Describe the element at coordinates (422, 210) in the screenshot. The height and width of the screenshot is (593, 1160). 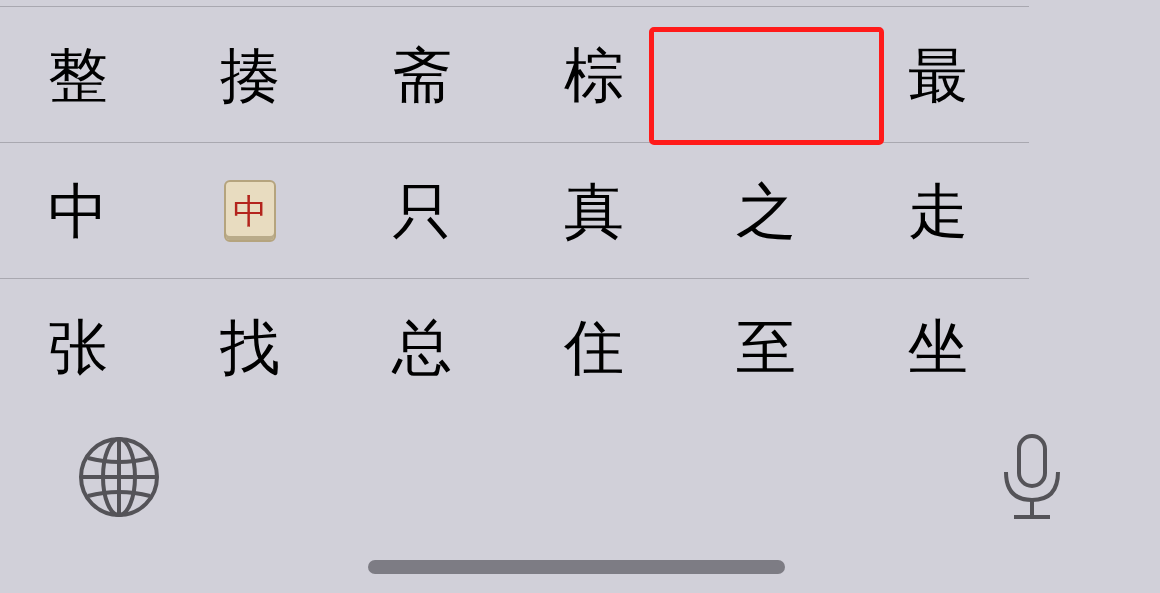
I see `candidate-character: 只` at that location.